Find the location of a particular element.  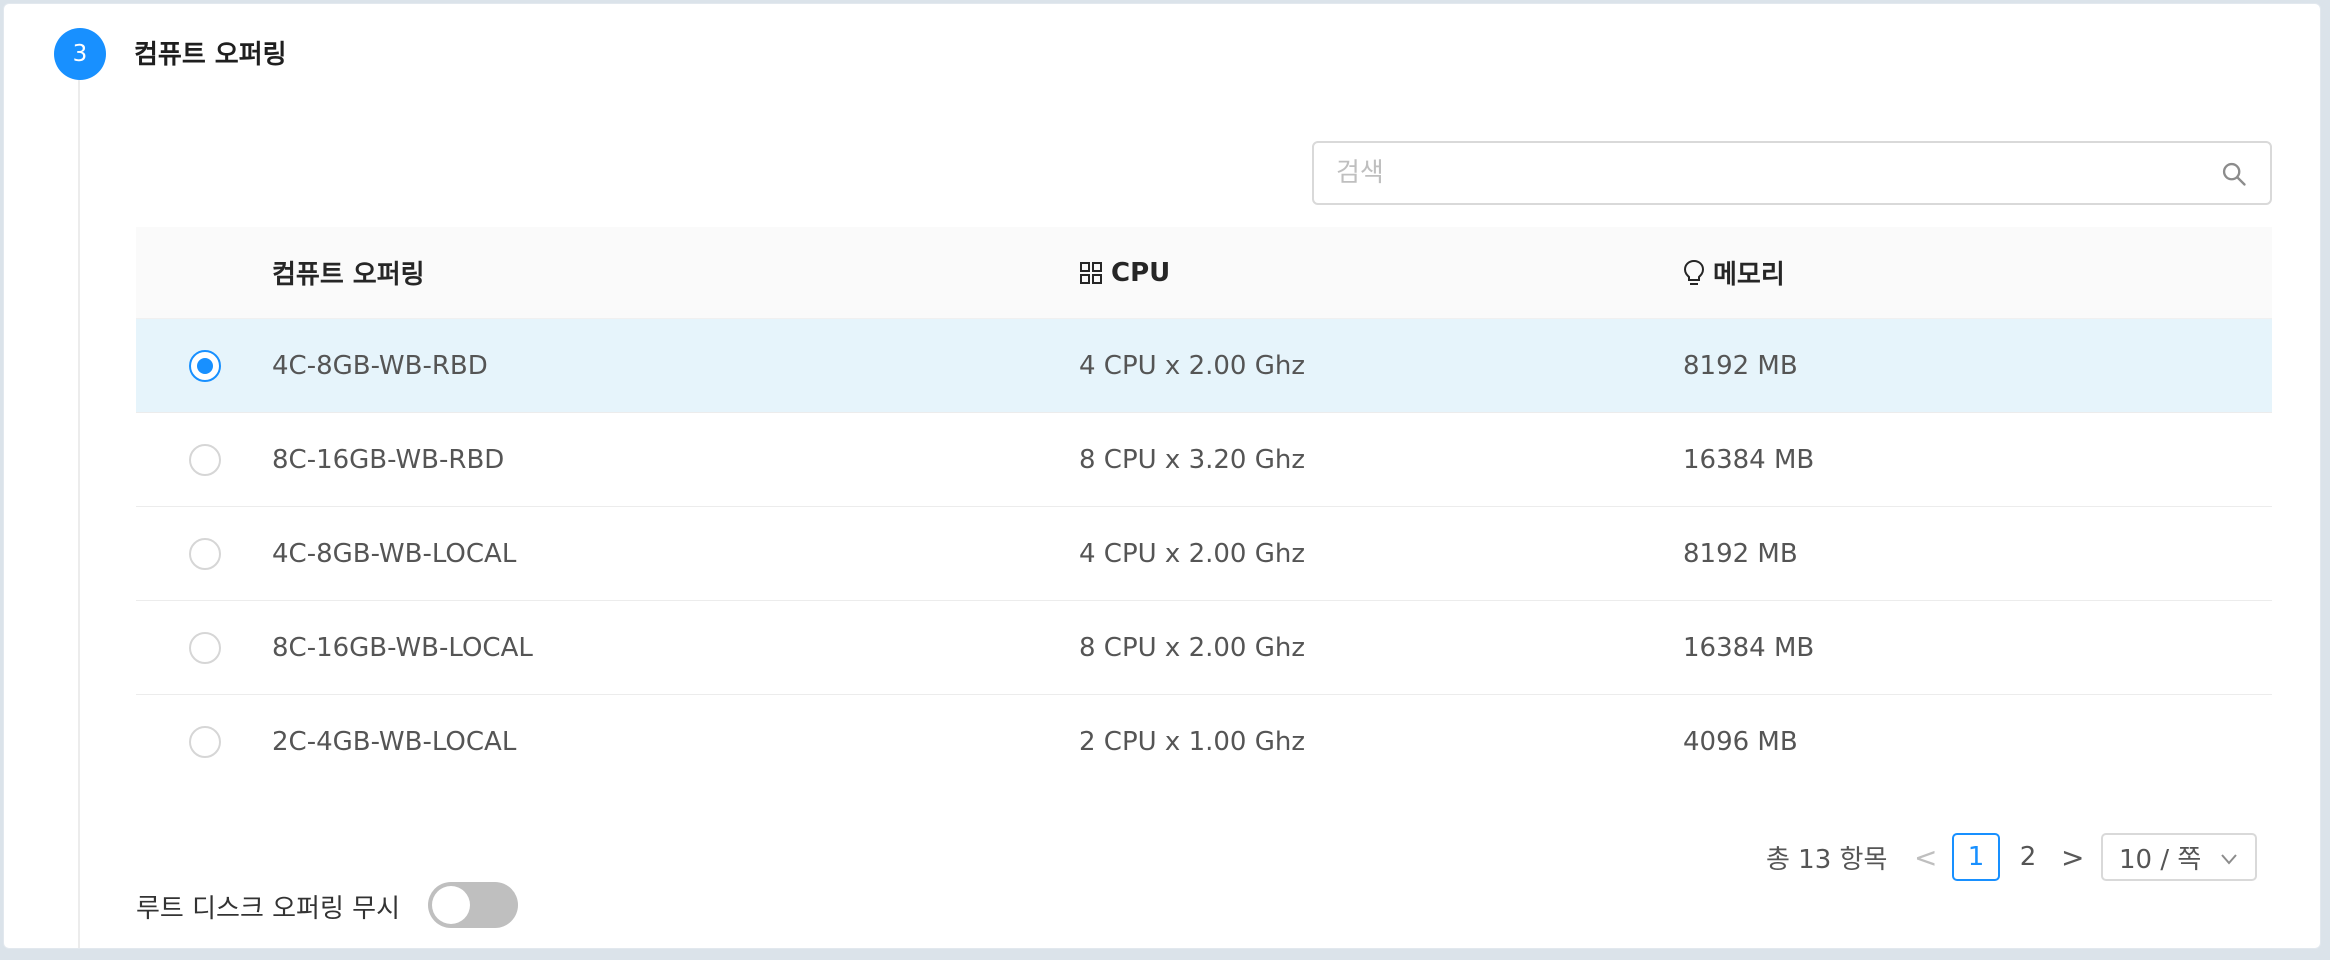

toggle-knob is located at coordinates (451, 905).